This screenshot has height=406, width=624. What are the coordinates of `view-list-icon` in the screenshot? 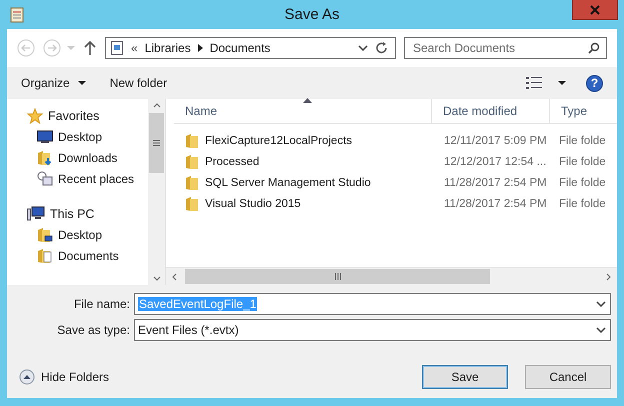 It's located at (534, 83).